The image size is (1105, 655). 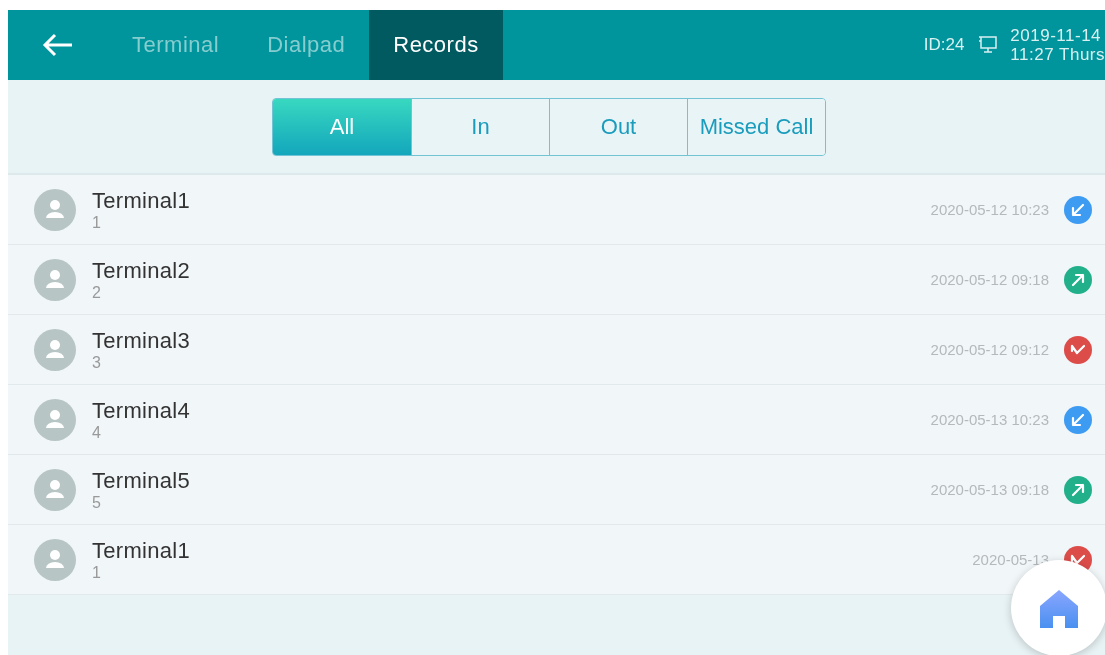 I want to click on record-row: Terminal4 4 2020-05-13 10:23, so click(x=556, y=420).